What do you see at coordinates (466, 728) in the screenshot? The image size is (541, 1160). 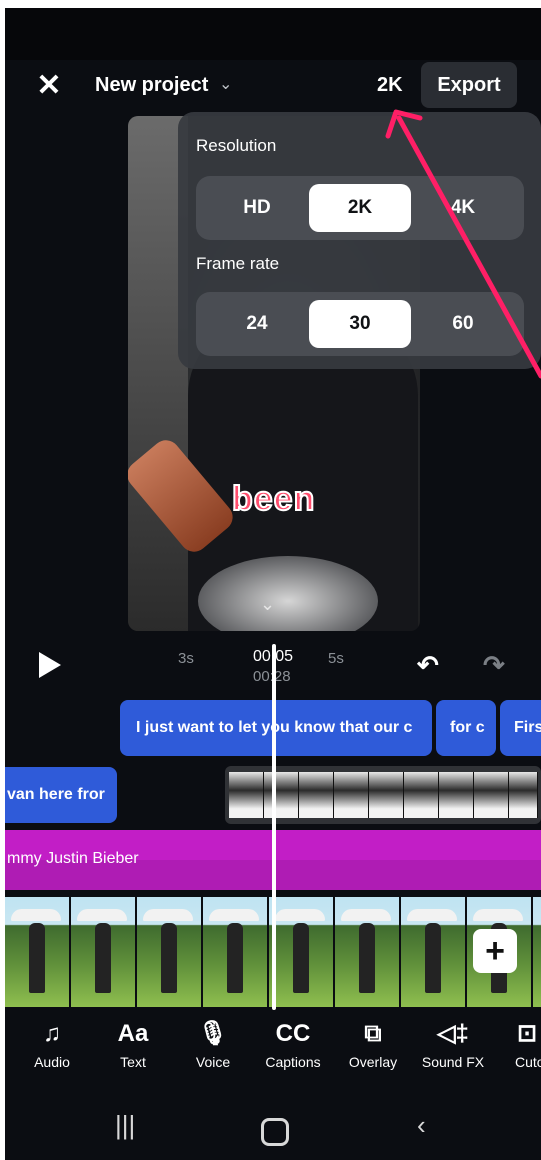 I see `caption-clip: for c` at bounding box center [466, 728].